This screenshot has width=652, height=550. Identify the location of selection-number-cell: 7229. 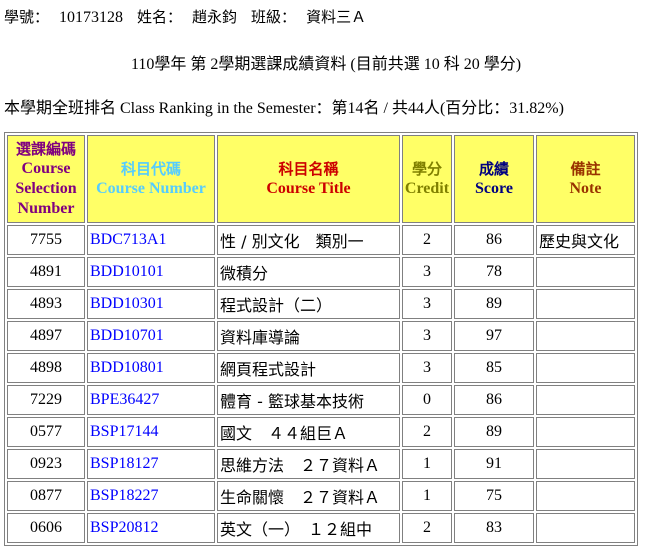
(46, 400).